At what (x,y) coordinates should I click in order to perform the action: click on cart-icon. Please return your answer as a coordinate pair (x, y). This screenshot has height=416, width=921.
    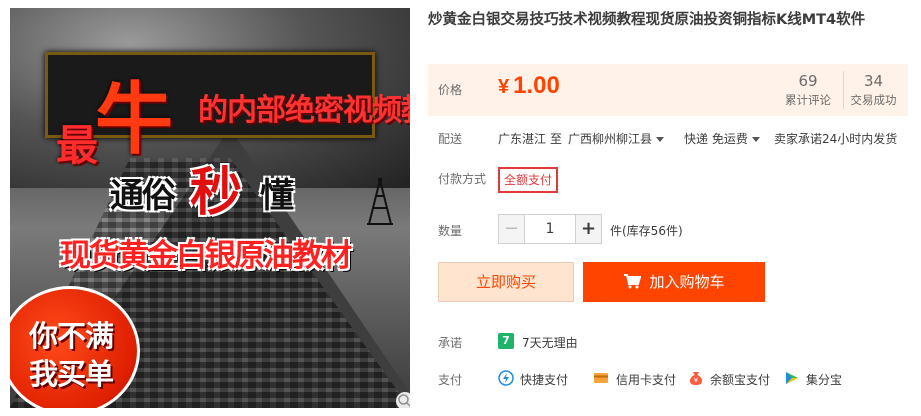
    Looking at the image, I should click on (633, 281).